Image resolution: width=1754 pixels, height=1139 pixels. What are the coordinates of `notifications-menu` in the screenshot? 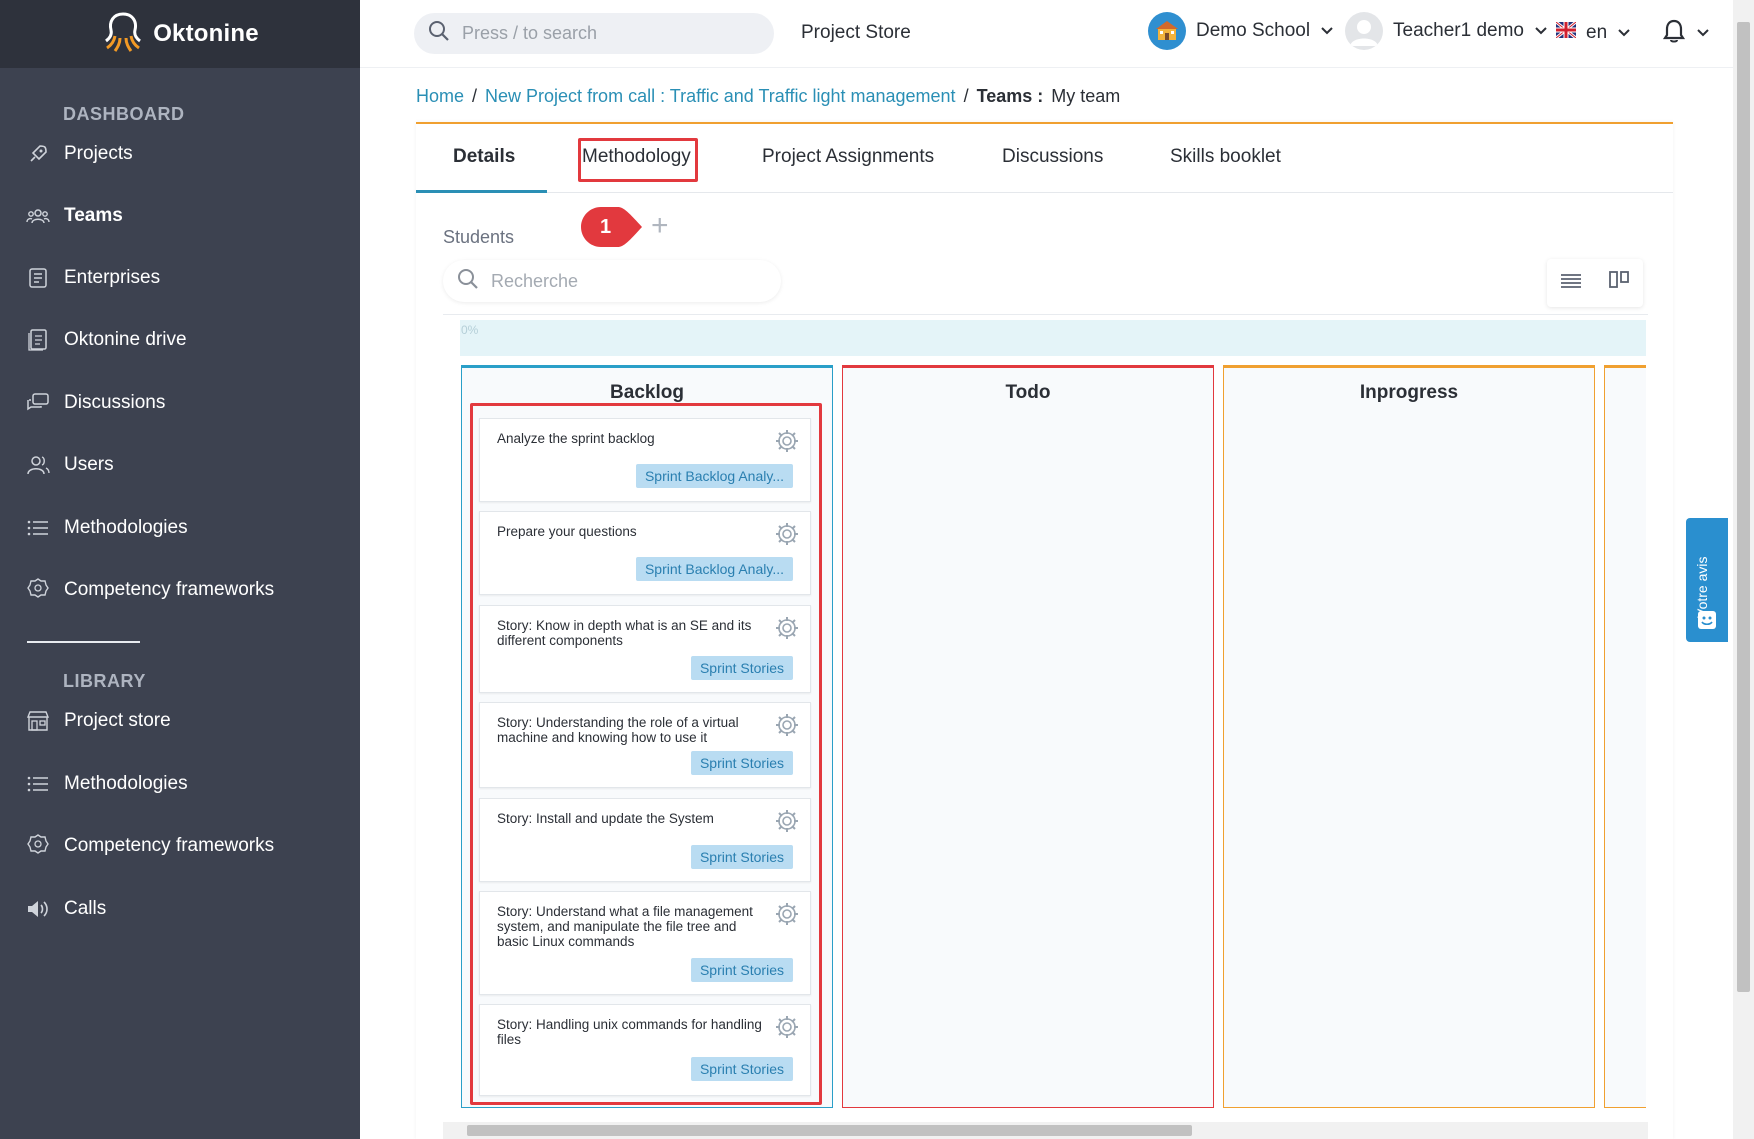 It's located at (1686, 33).